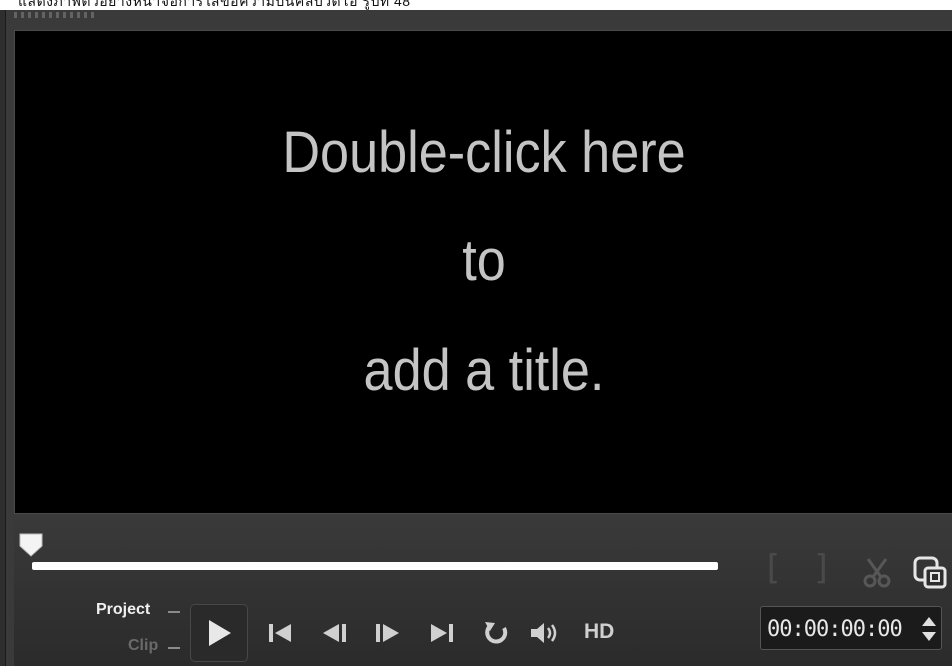  I want to click on timecode-value: 00:00:00:00, so click(835, 629).